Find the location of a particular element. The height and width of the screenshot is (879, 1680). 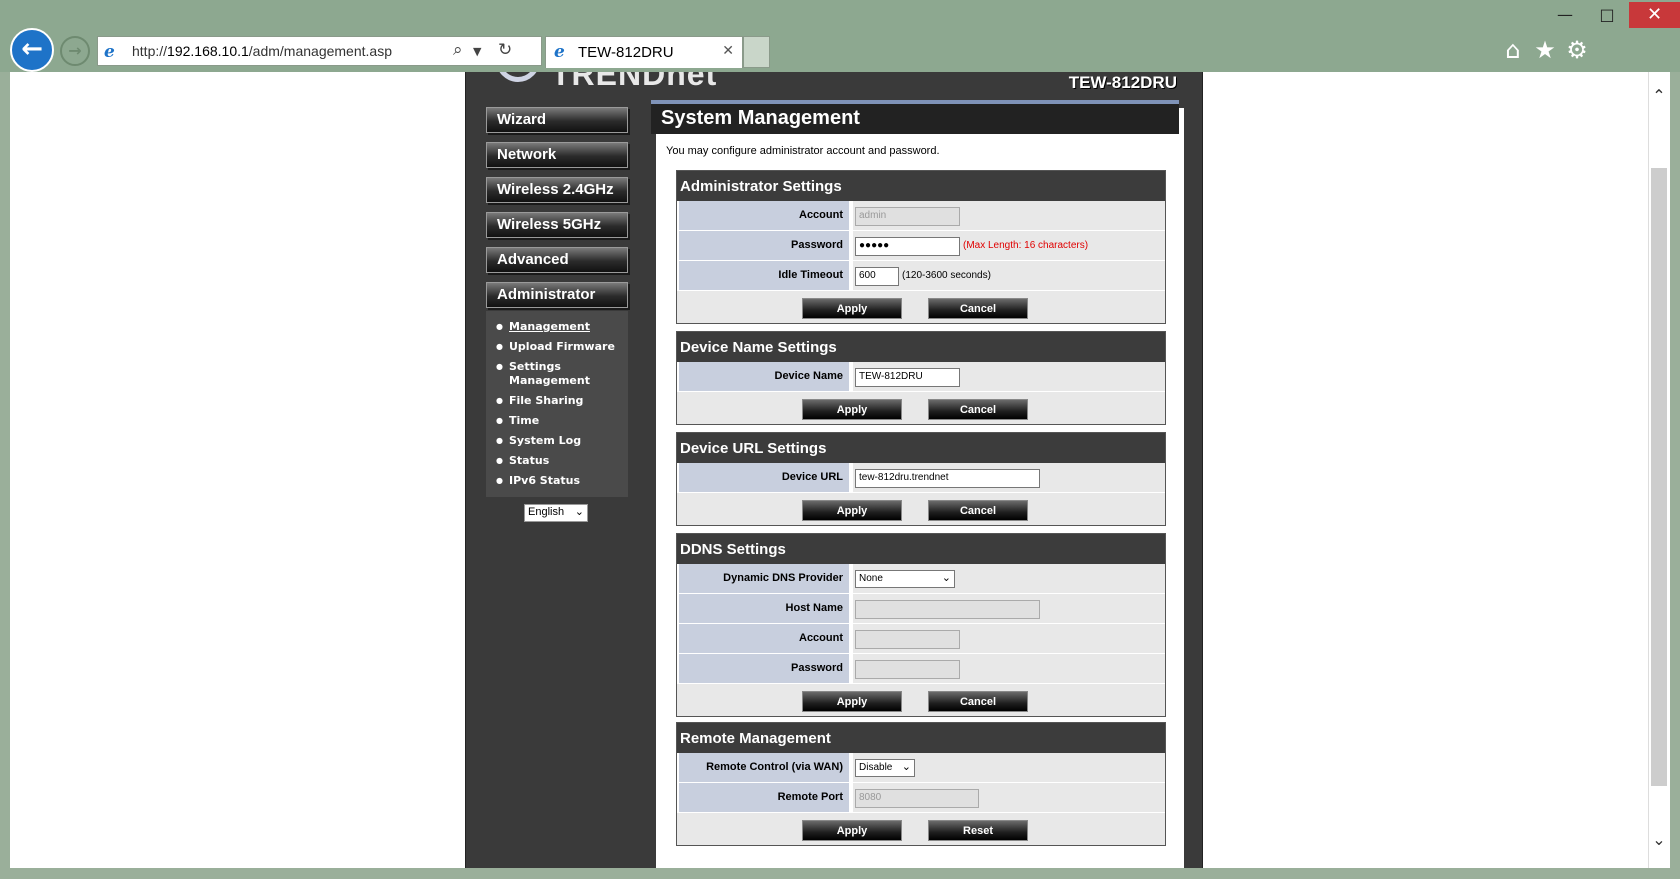

device-name-field: TEW-812DRU is located at coordinates (907, 377).